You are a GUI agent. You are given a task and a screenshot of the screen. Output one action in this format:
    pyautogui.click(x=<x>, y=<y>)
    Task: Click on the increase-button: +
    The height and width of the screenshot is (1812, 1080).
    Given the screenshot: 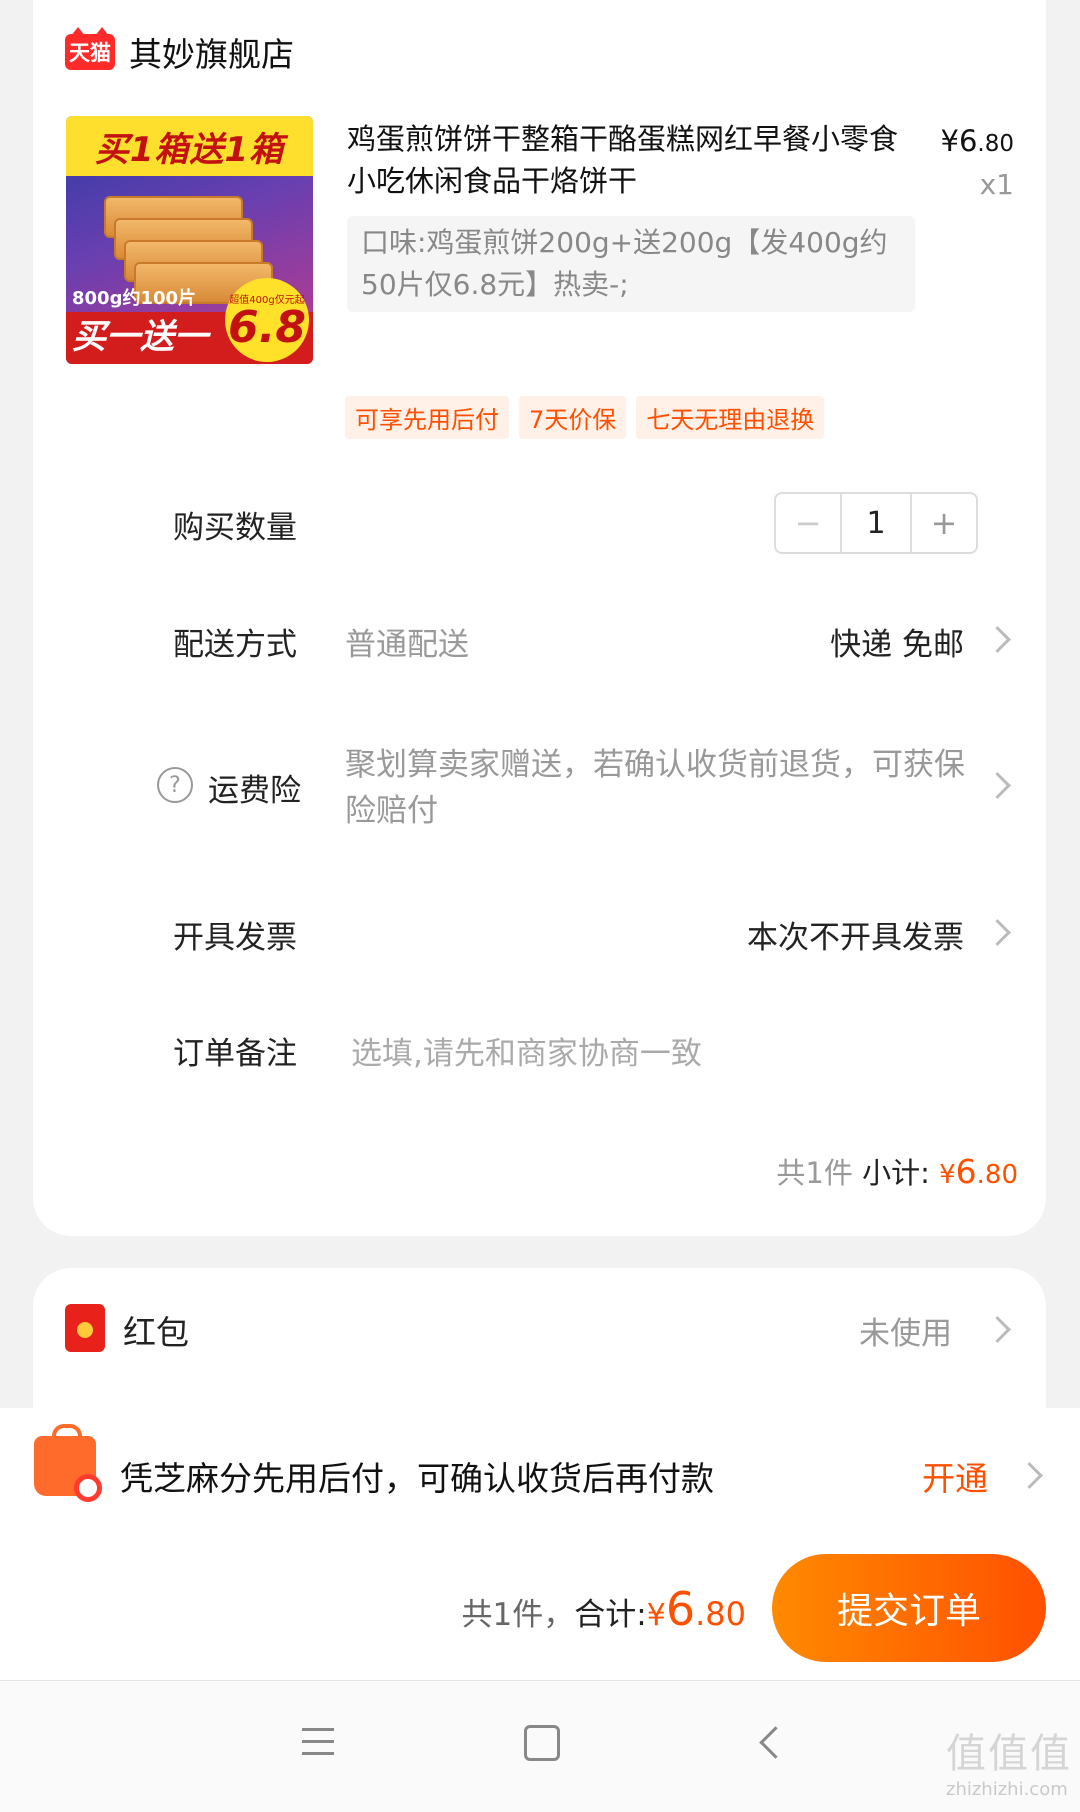 What is the action you would take?
    pyautogui.click(x=943, y=523)
    